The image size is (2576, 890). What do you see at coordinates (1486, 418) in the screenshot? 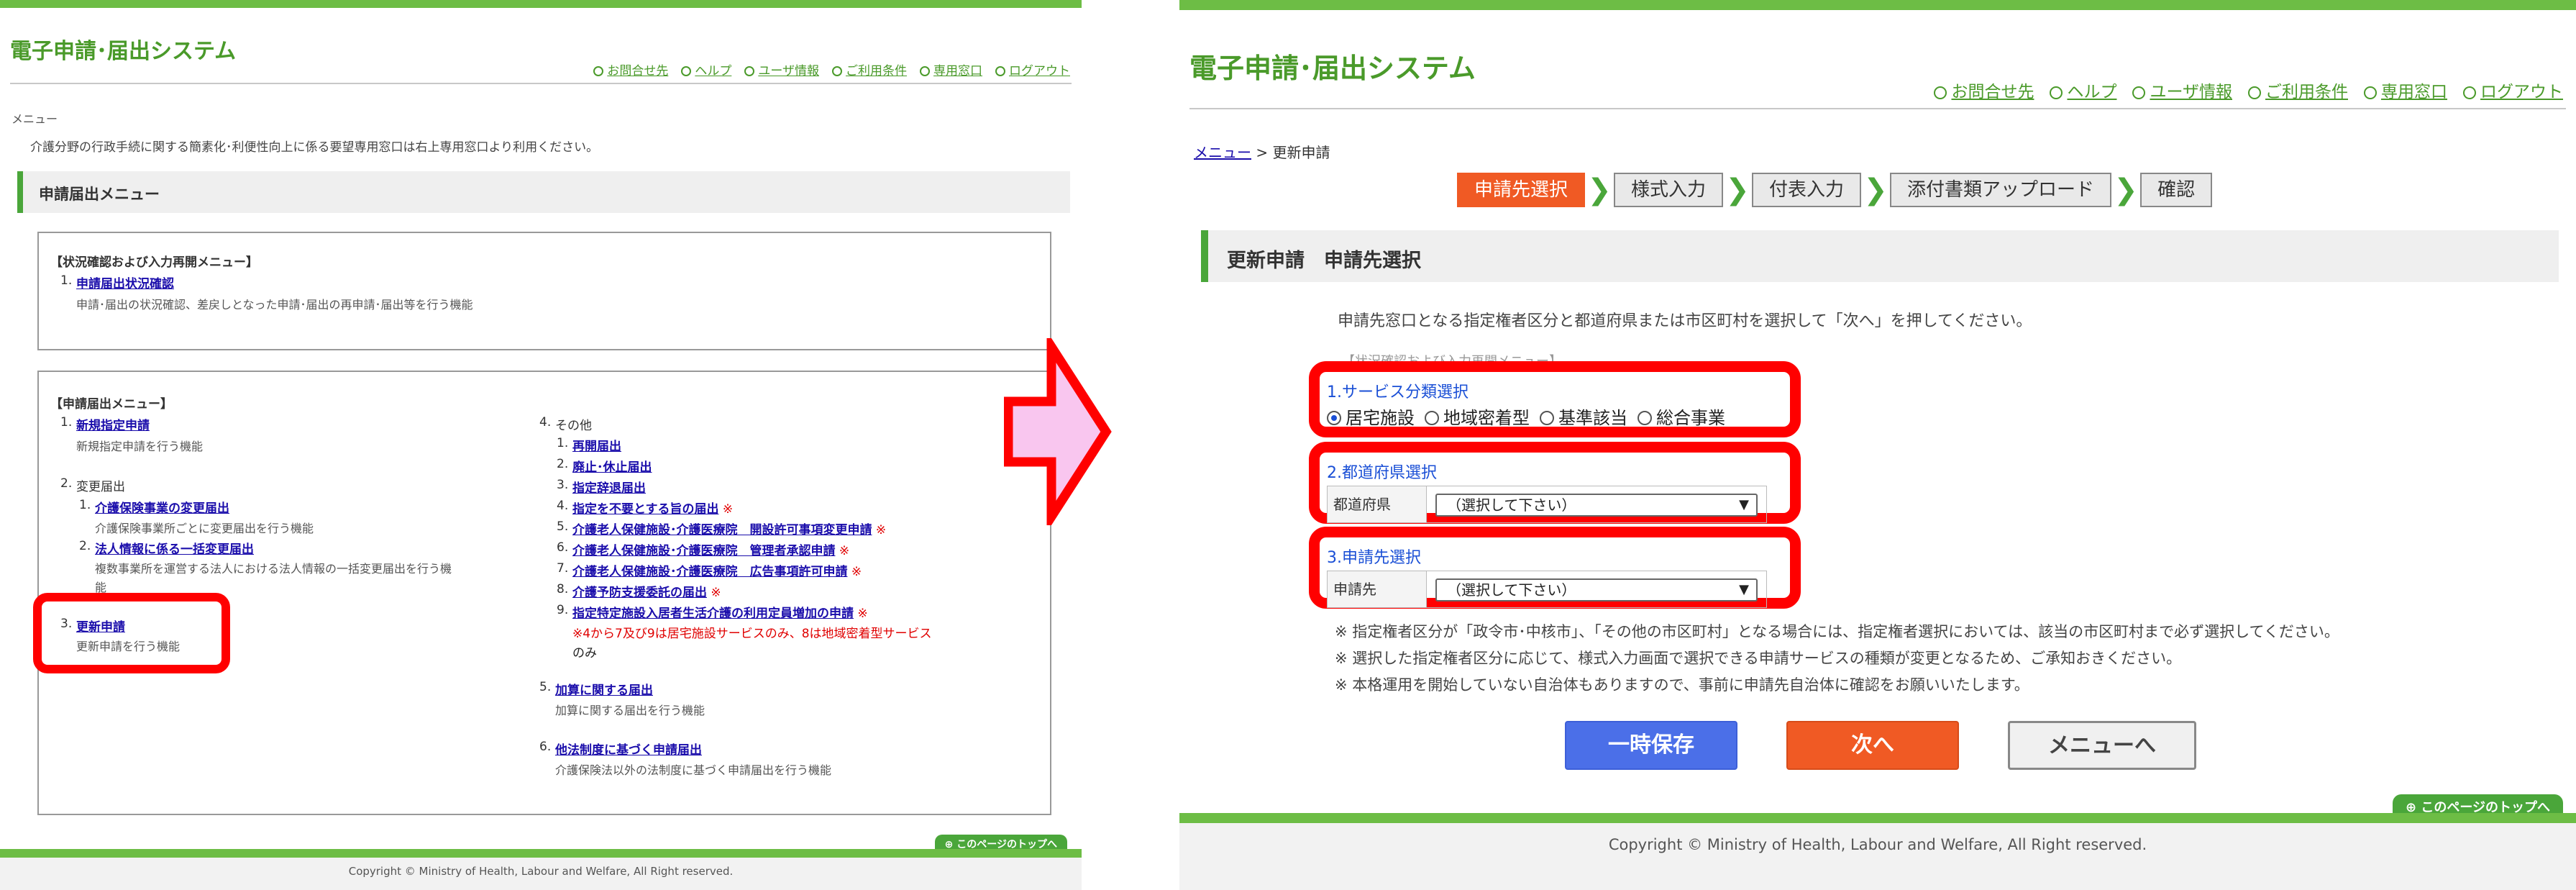
I see `radio-label: 地域密着型` at bounding box center [1486, 418].